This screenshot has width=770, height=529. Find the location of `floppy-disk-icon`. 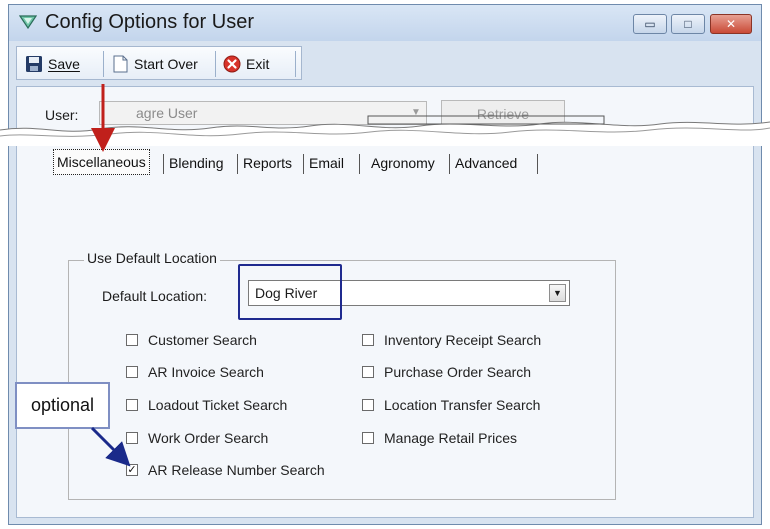

floppy-disk-icon is located at coordinates (34, 64).